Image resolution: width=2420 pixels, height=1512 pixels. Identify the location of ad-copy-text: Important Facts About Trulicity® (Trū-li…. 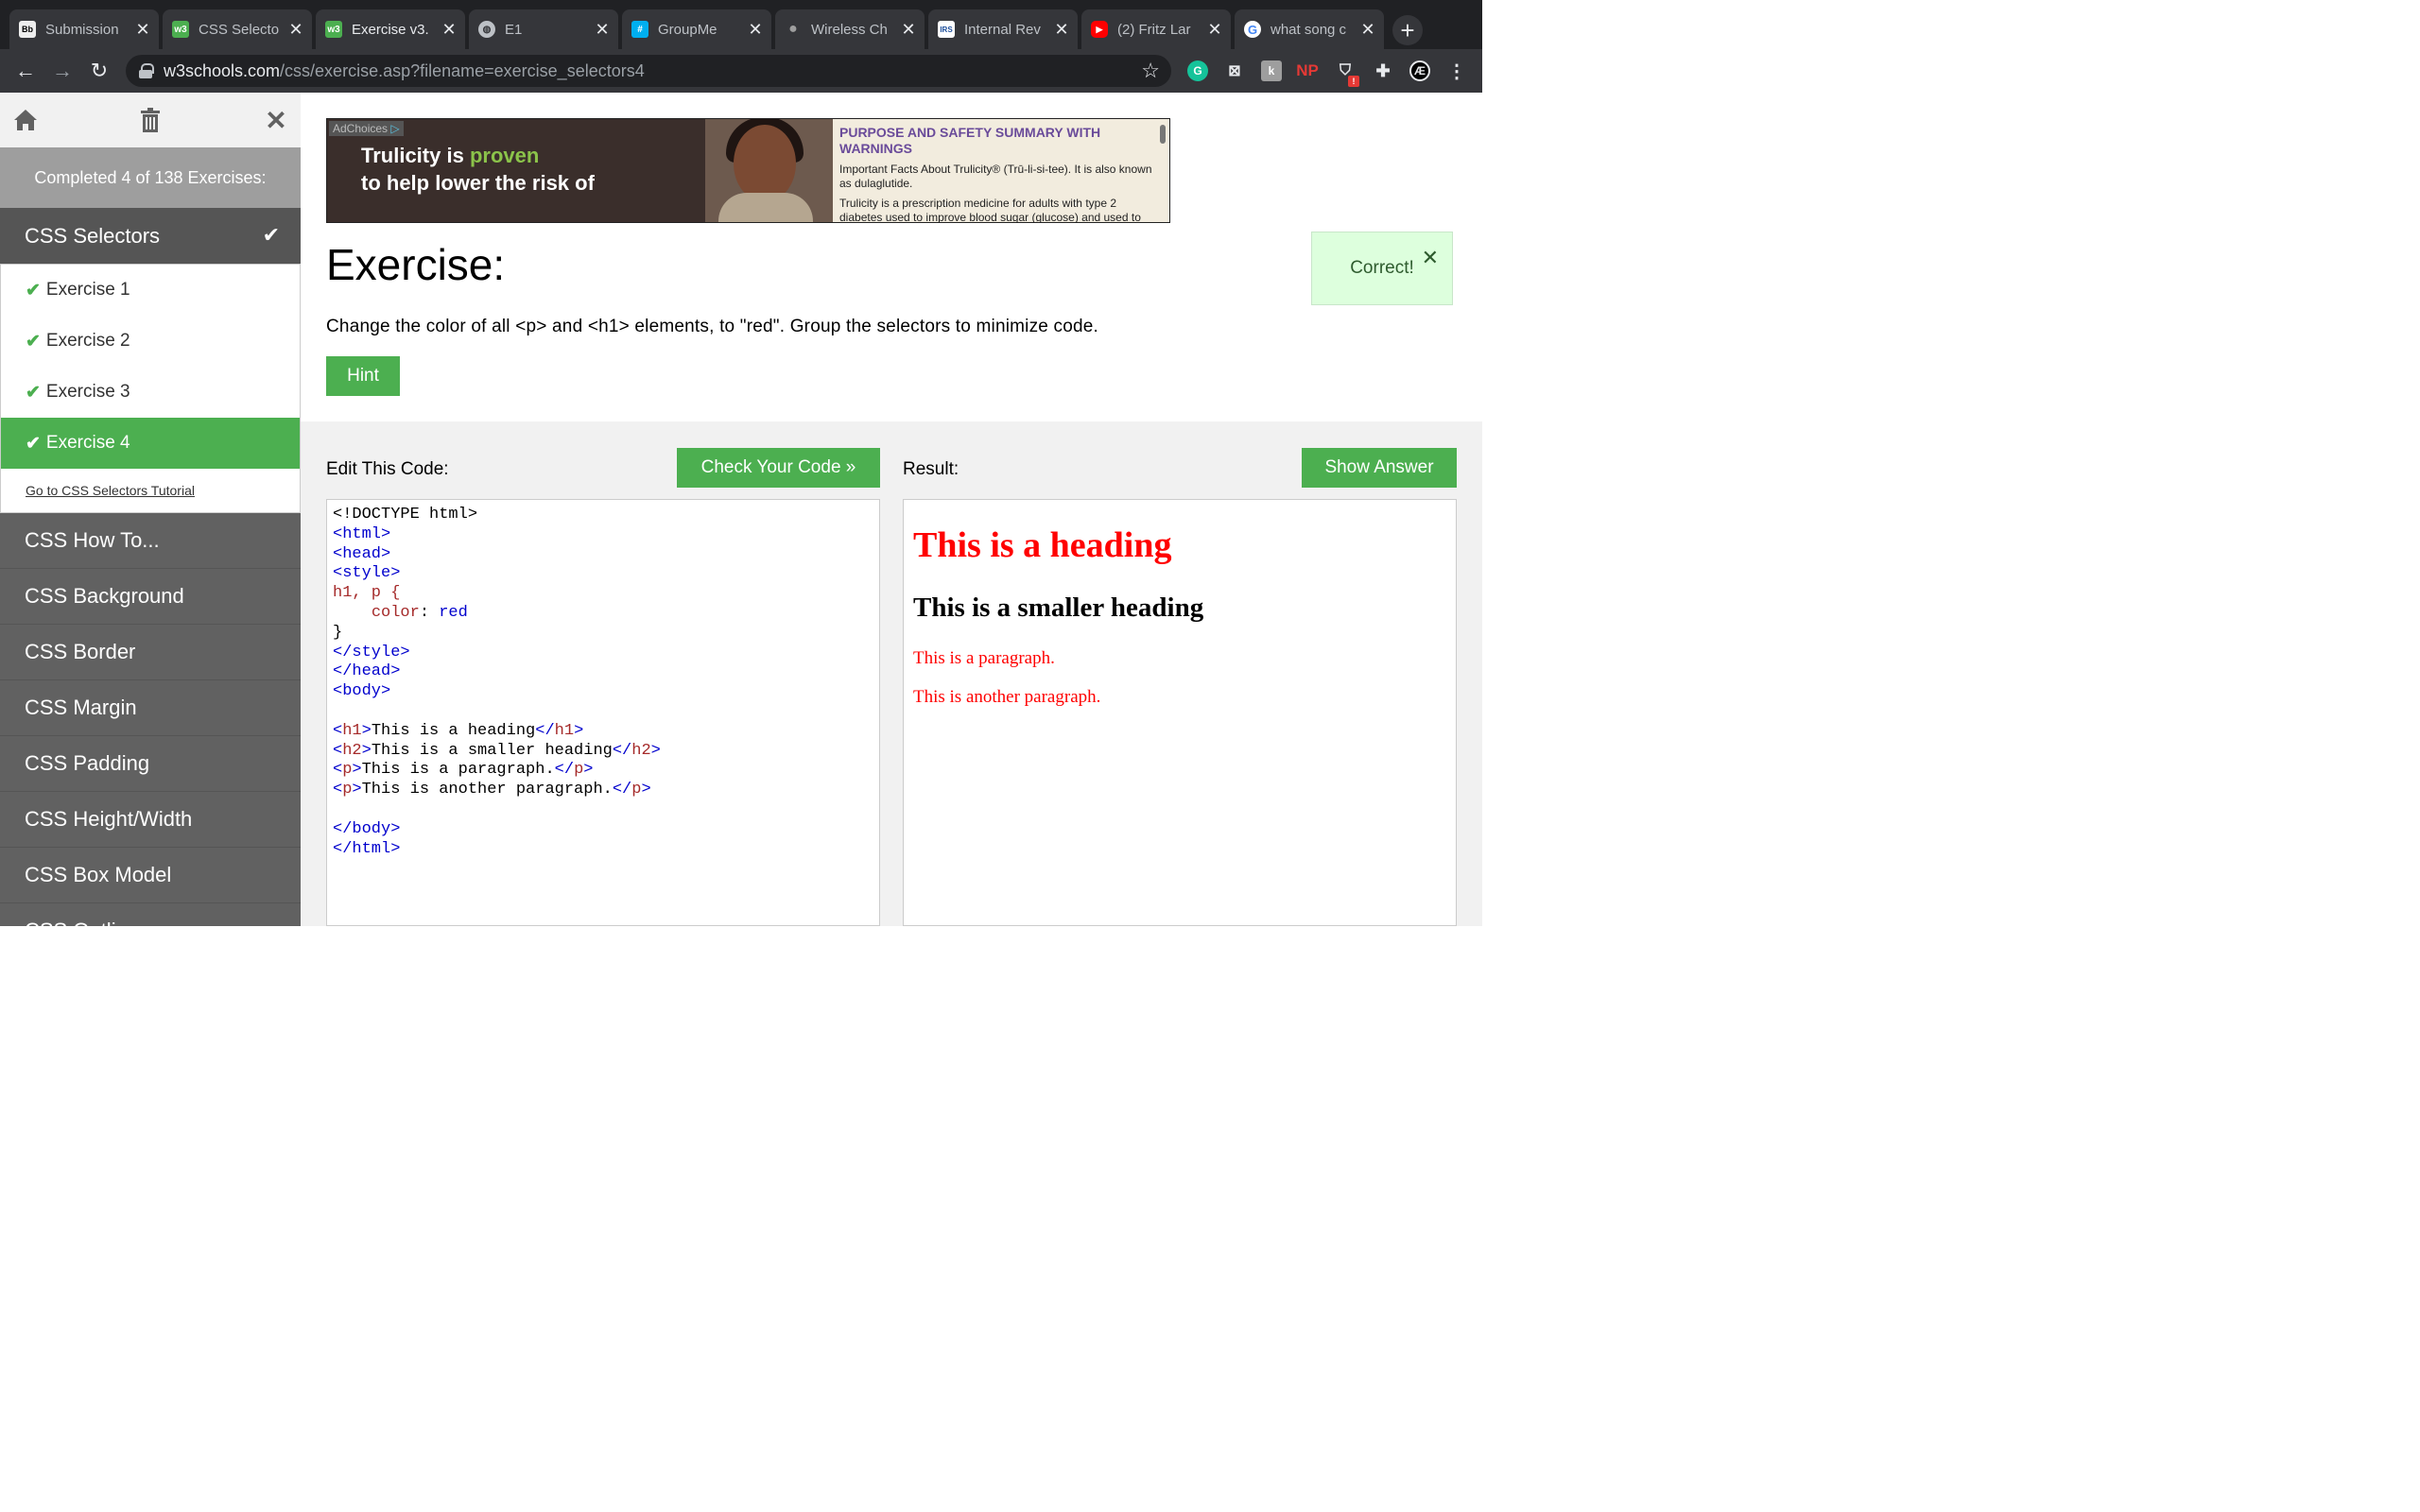
(995, 176).